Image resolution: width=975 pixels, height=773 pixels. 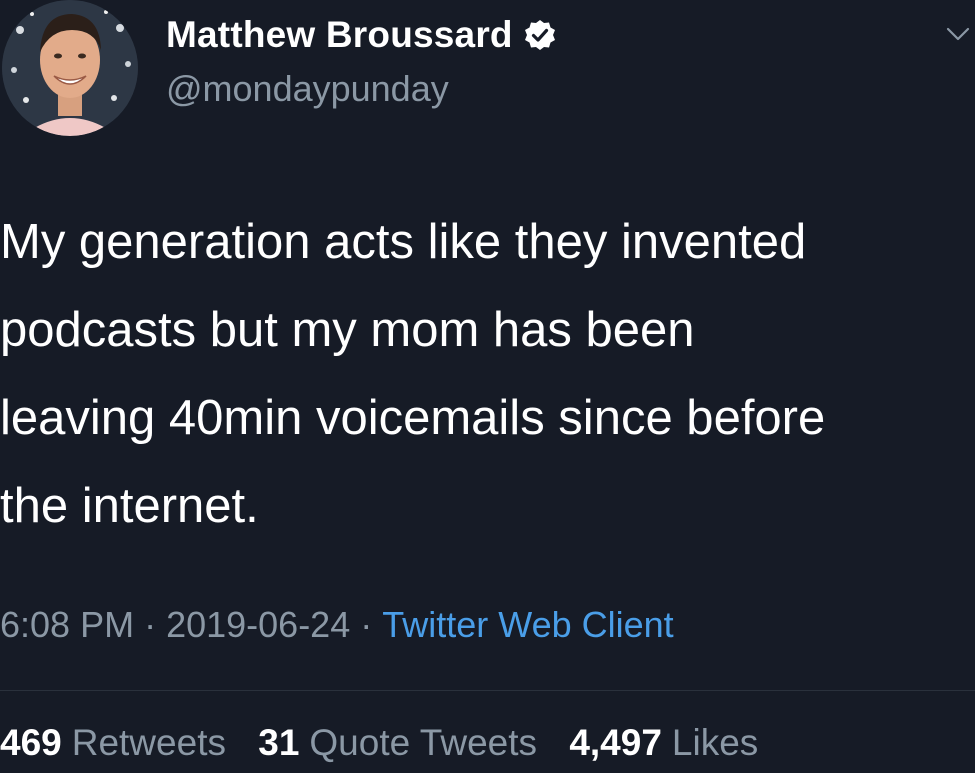 What do you see at coordinates (339, 35) in the screenshot?
I see `display-name: Matthew Broussard` at bounding box center [339, 35].